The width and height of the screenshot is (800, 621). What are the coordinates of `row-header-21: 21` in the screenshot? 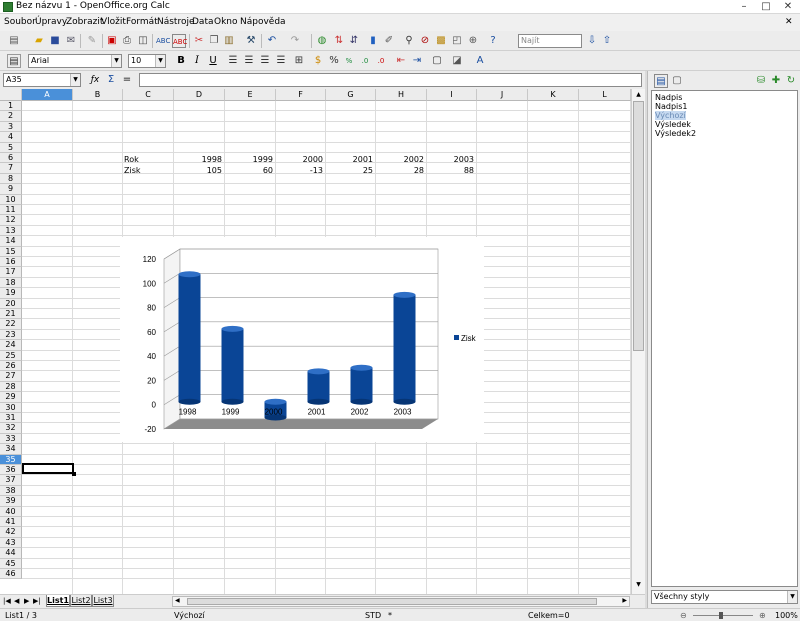 It's located at (11, 314).